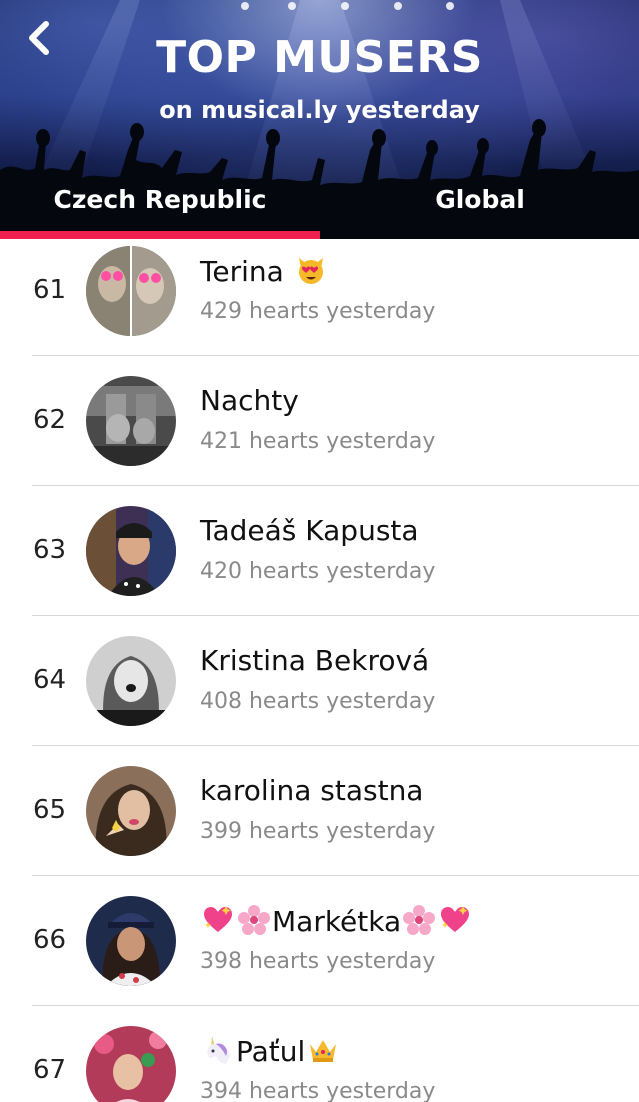  What do you see at coordinates (318, 441) in the screenshot?
I see `hearts-count: 421 hearts yesterday` at bounding box center [318, 441].